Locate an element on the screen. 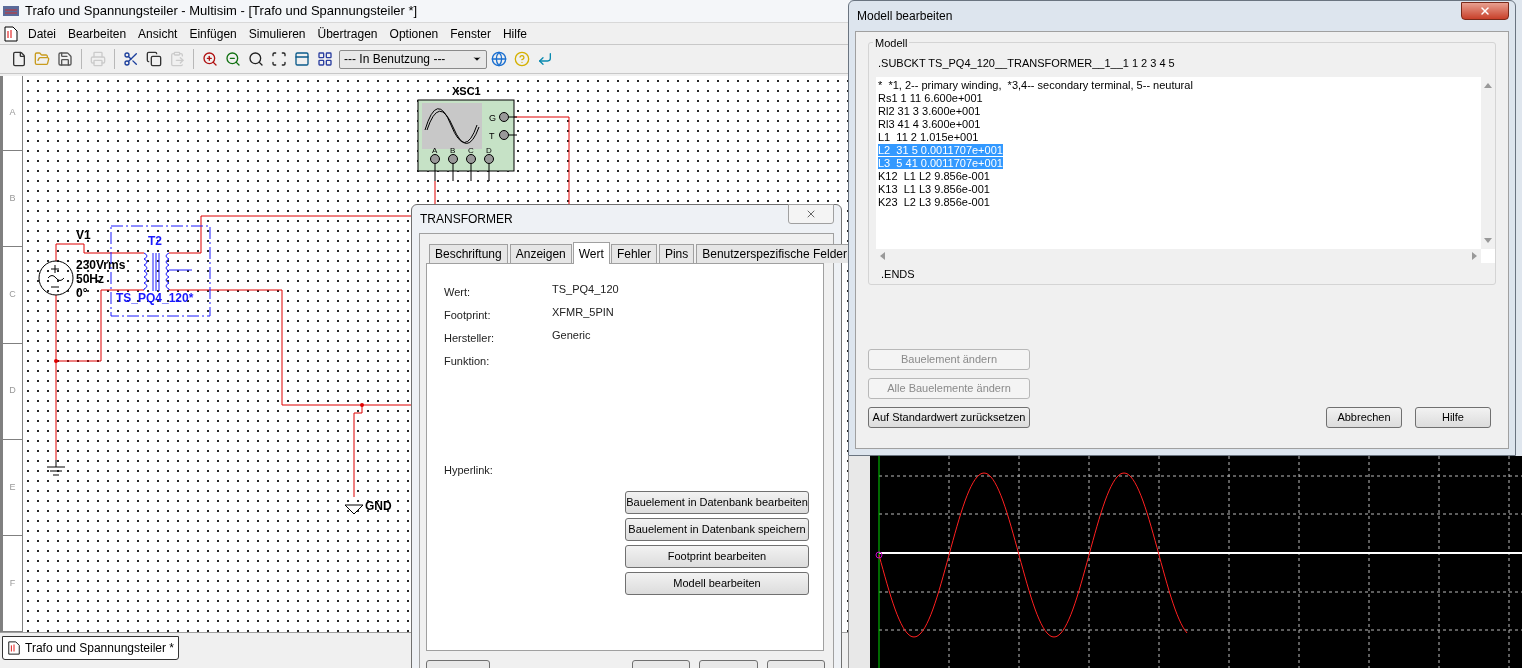 This screenshot has height=668, width=1522. code-line: L1 11 2 1.015e+001 is located at coordinates (928, 137).